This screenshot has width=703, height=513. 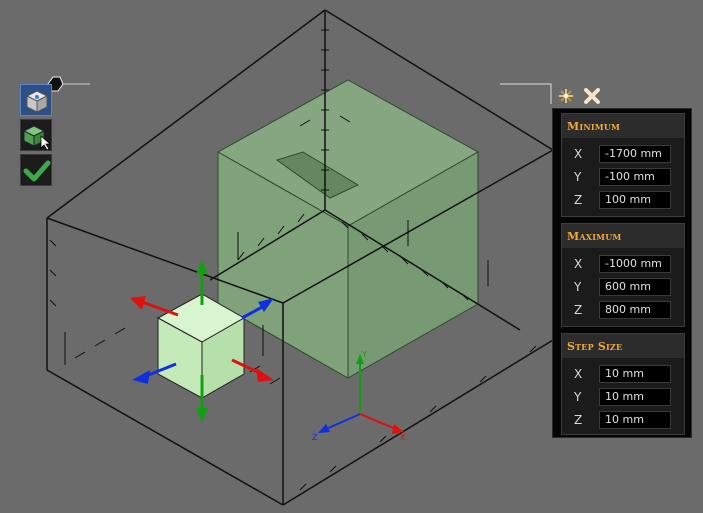 I want to click on step-z-field: 10 mm, so click(x=635, y=420).